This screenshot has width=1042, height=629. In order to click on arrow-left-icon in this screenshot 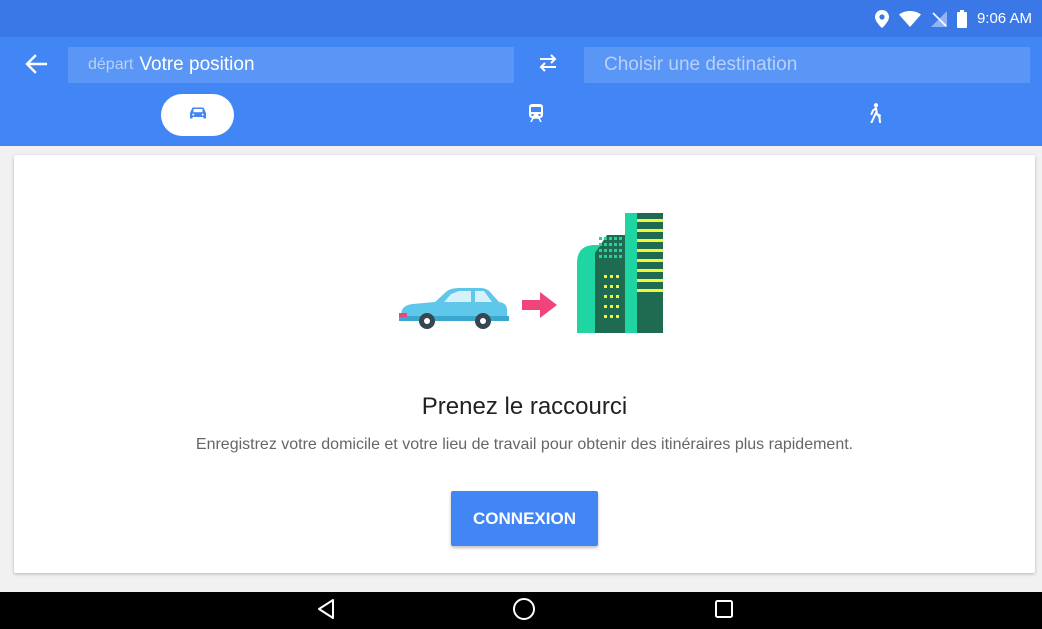, I will do `click(36, 66)`.